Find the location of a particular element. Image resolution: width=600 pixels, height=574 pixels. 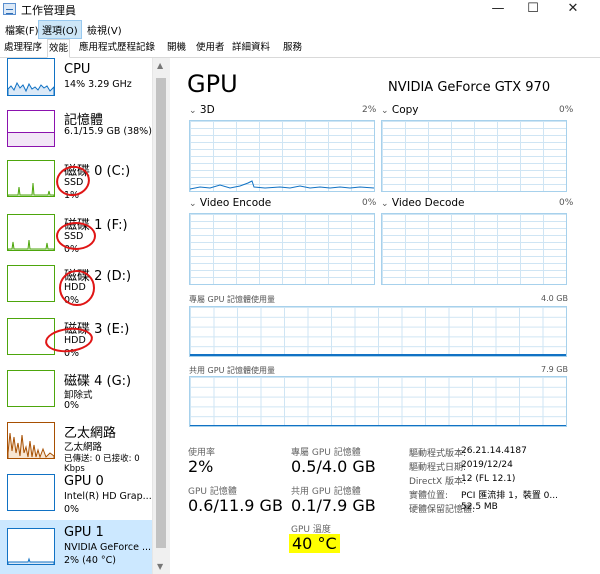

info-key-directx: DirectX 版本: is located at coordinates (438, 482).